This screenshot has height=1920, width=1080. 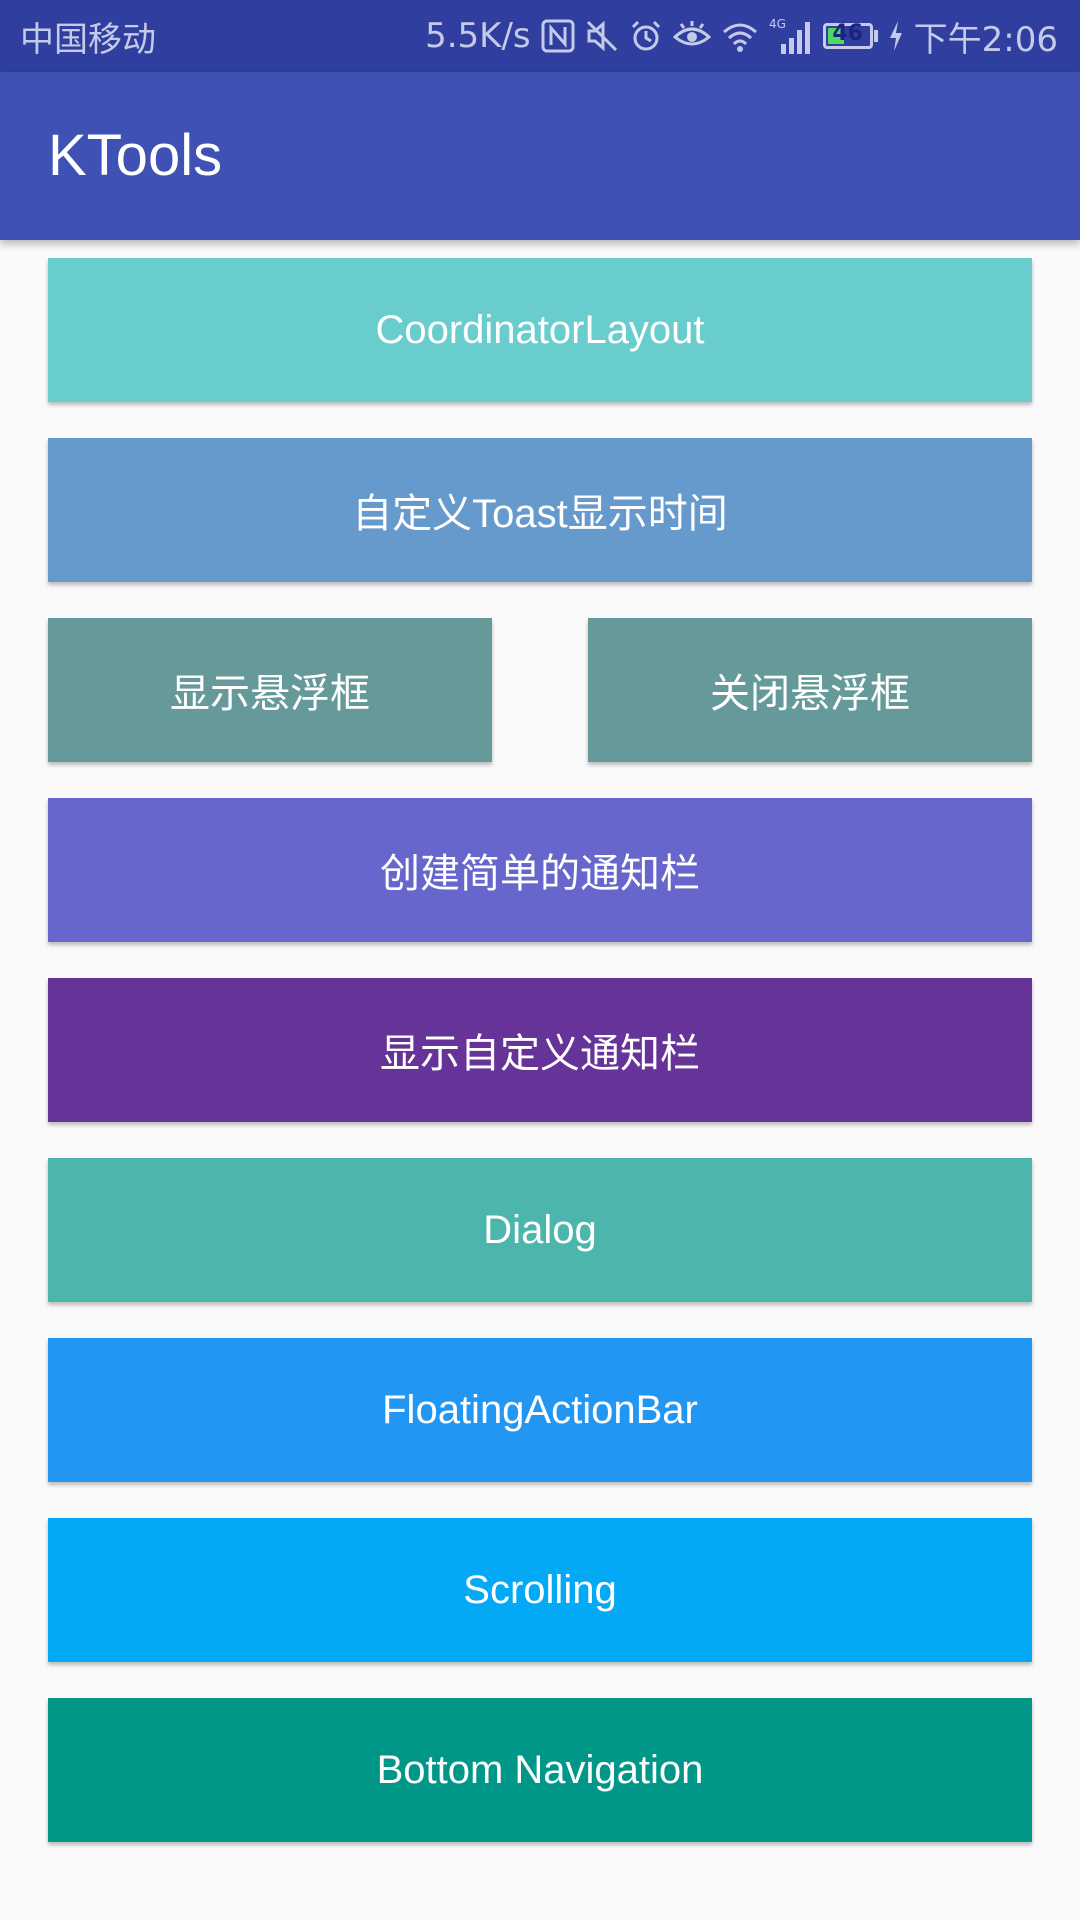 What do you see at coordinates (691, 36) in the screenshot?
I see `eye-comfort-icon` at bounding box center [691, 36].